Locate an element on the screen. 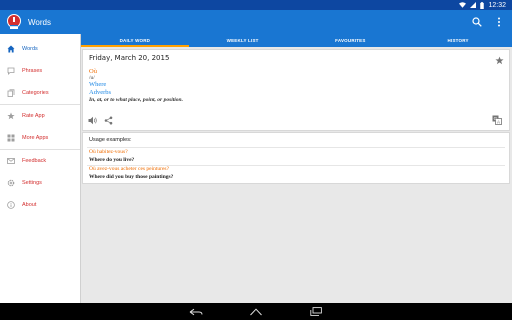  home-button is located at coordinates (256, 312).